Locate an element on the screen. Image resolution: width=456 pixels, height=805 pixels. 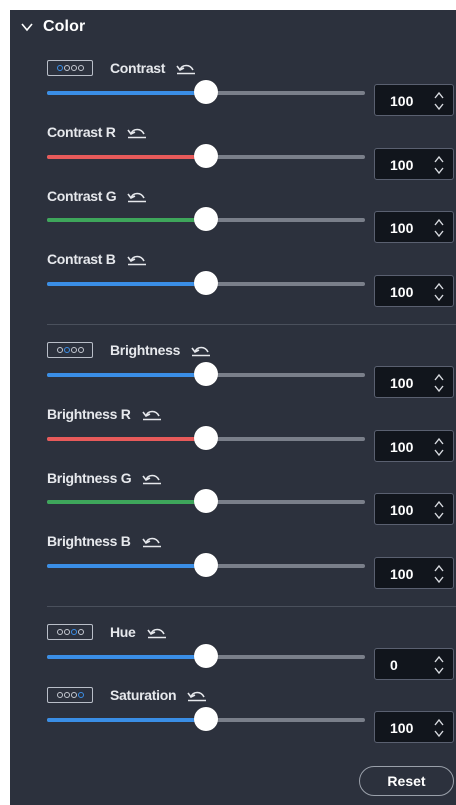
contrast-b-value-spinner: 100 is located at coordinates (414, 291).